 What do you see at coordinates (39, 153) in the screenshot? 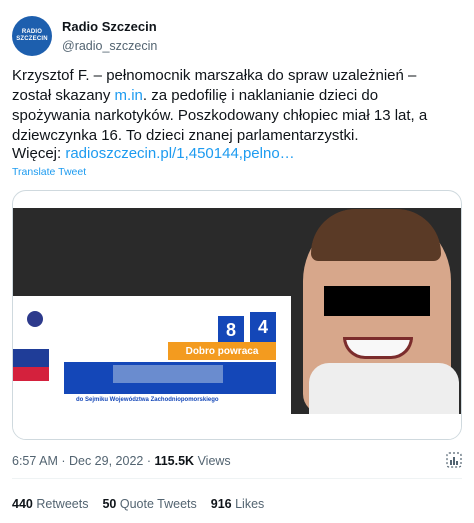
I see `more-label: Więcej:` at bounding box center [39, 153].